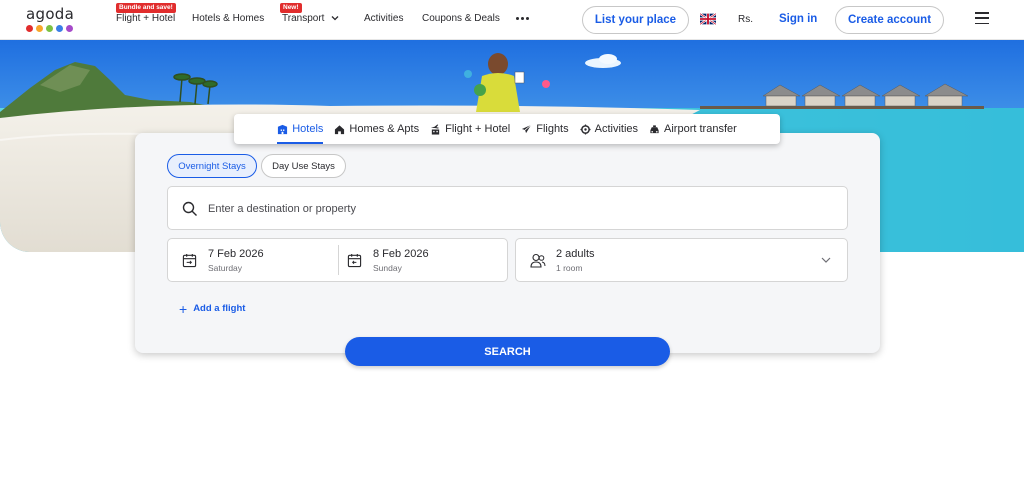 This screenshot has width=1024, height=485. I want to click on more-icon, so click(522, 18).